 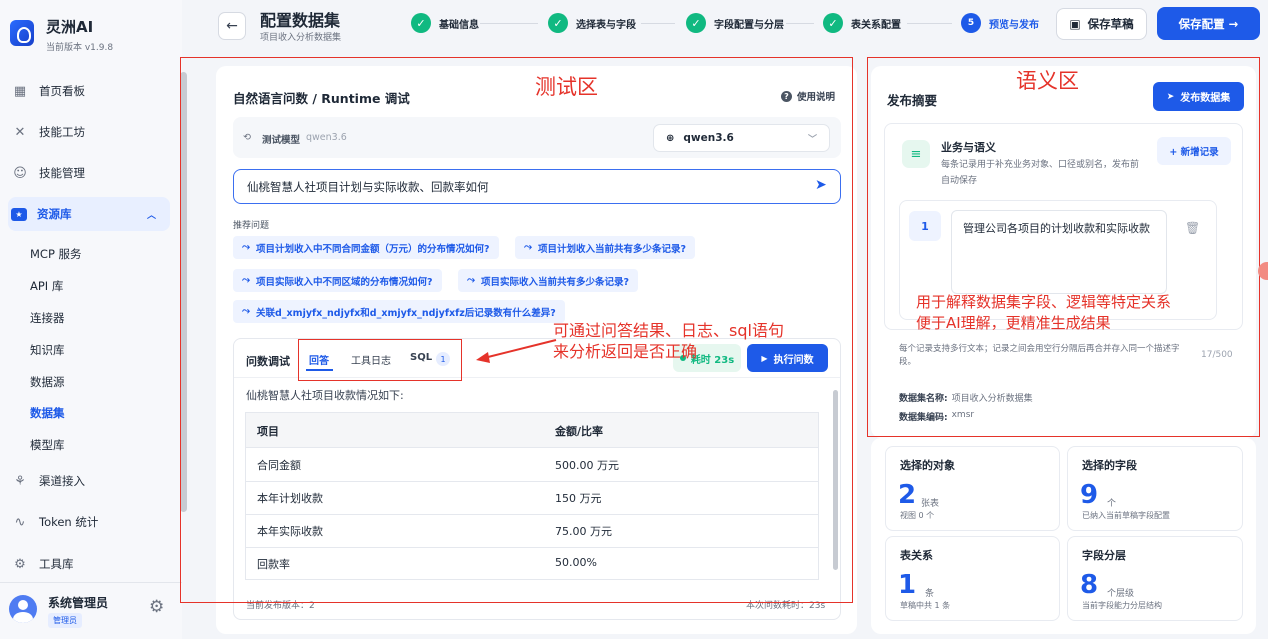 I want to click on stat-unit: 条, so click(x=930, y=594).